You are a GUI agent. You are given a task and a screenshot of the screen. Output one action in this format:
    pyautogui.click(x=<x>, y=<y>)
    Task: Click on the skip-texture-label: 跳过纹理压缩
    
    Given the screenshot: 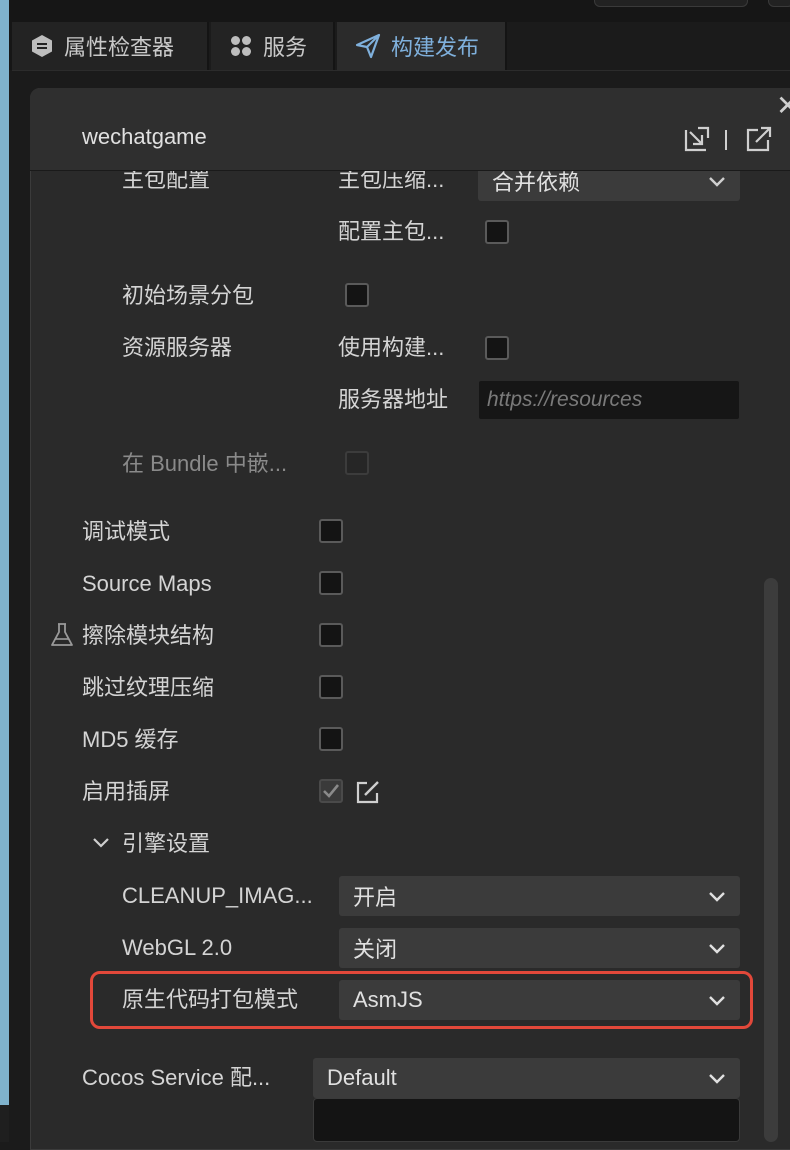 What is the action you would take?
    pyautogui.click(x=148, y=687)
    